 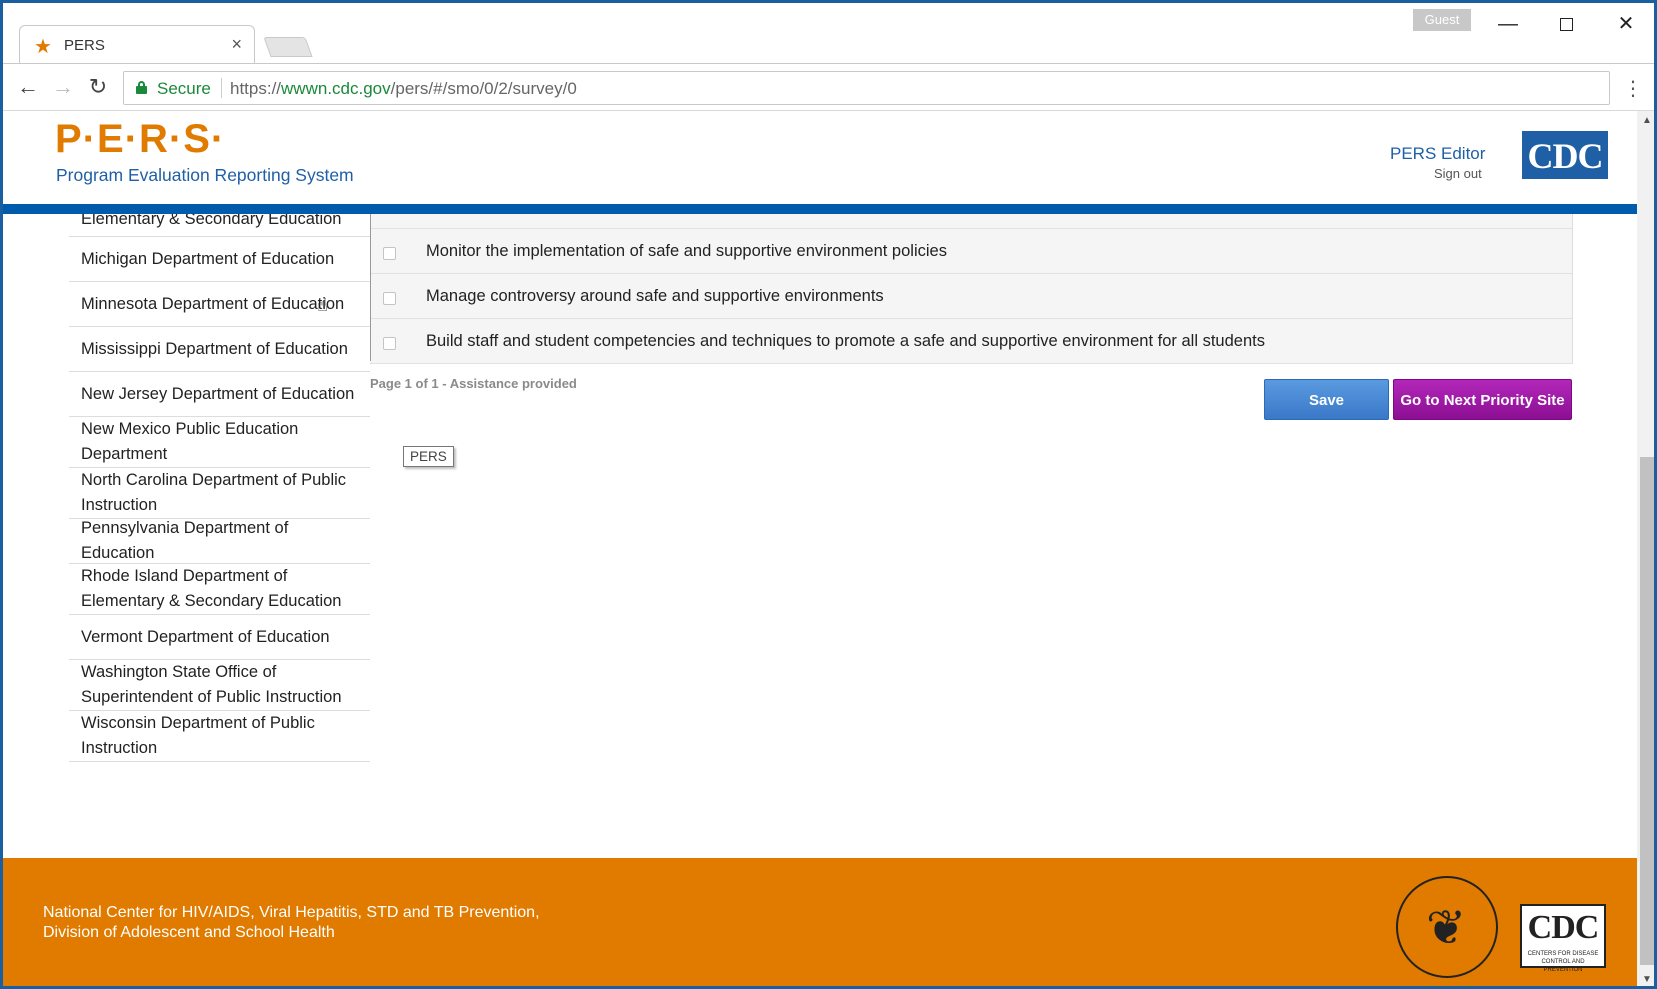 I want to click on back-arrow-icon: ←, so click(x=28, y=87).